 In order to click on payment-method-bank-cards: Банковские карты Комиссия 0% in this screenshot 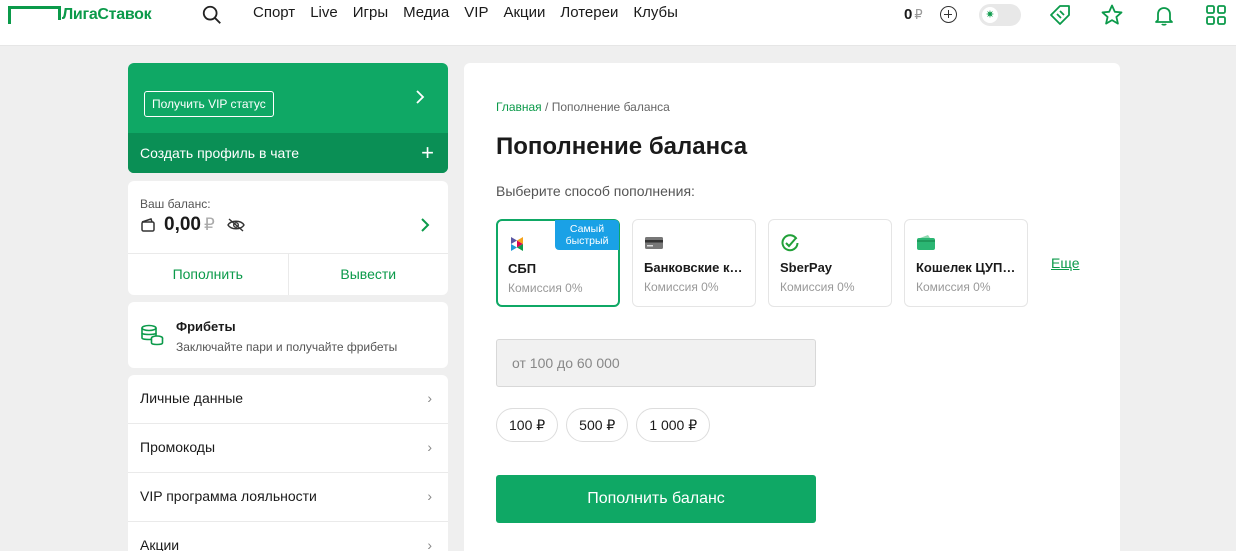, I will do `click(694, 263)`.